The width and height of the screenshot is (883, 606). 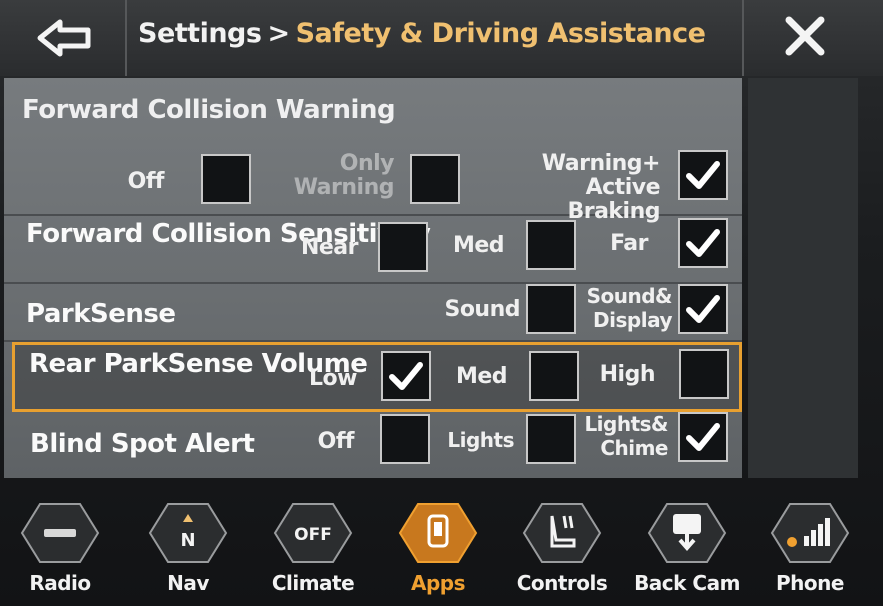 What do you see at coordinates (377, 377) in the screenshot?
I see `setting-row-rear-parksense-volume: Rear ParkSense Volume Low Med High` at bounding box center [377, 377].